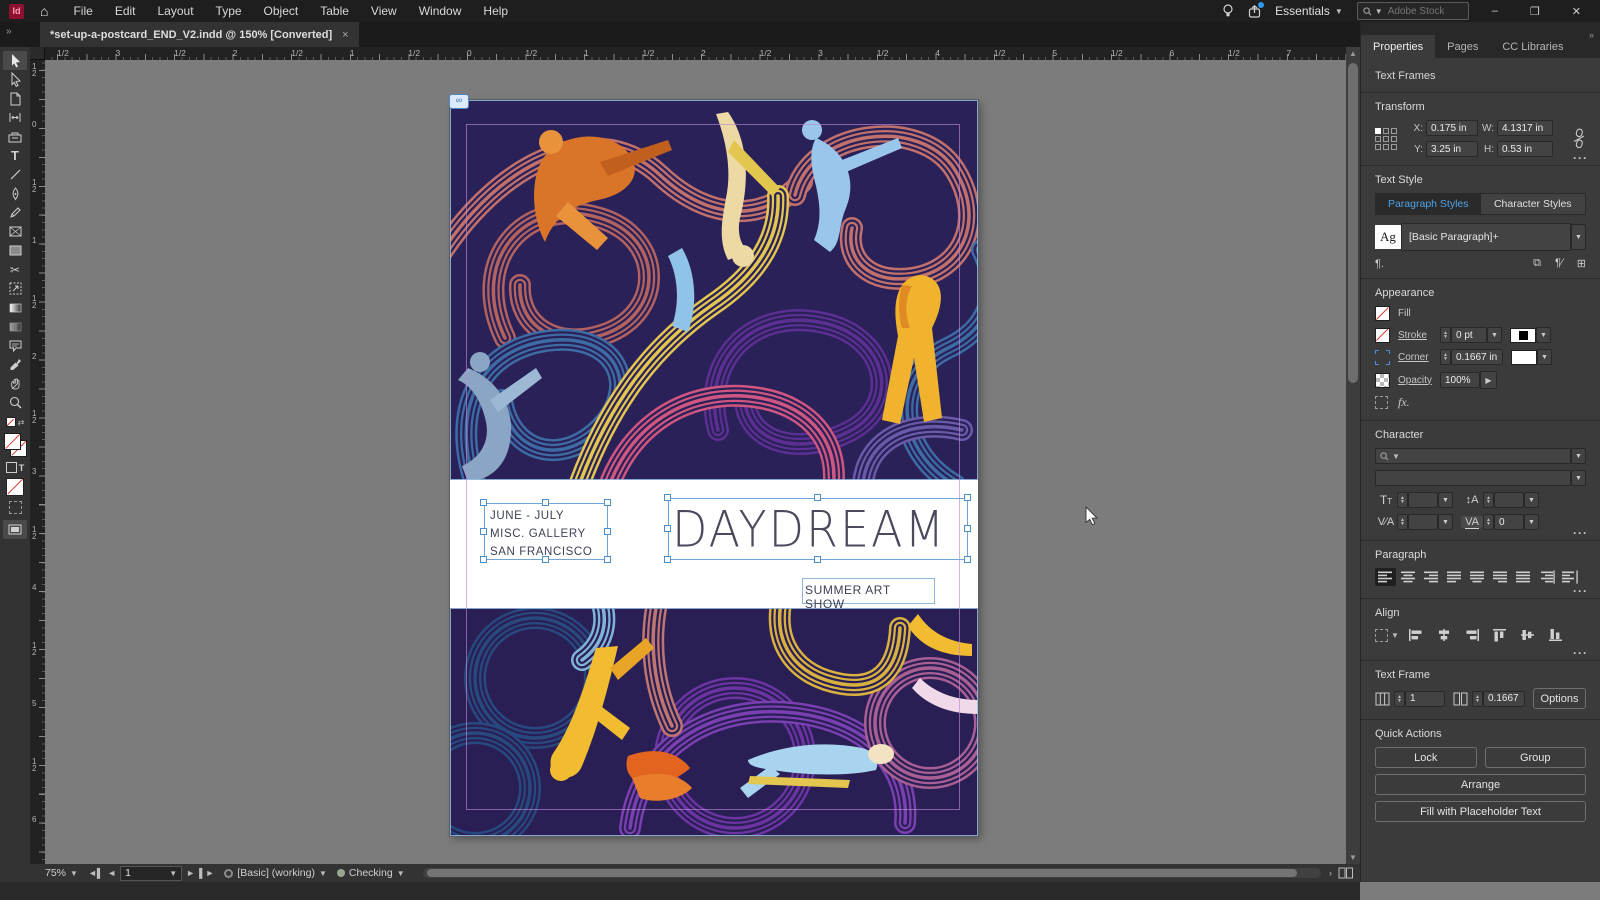 The width and height of the screenshot is (1600, 900). What do you see at coordinates (15, 155) in the screenshot?
I see `type-tool: T` at bounding box center [15, 155].